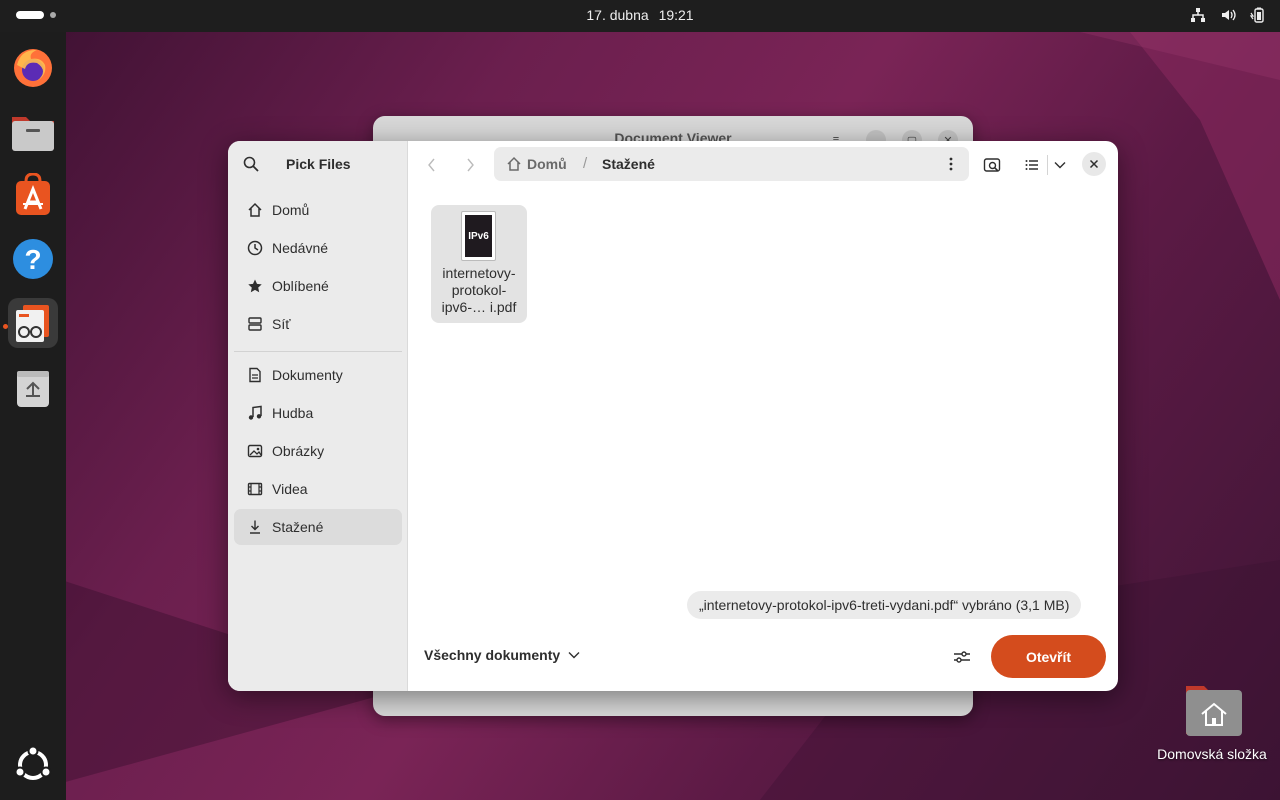  What do you see at coordinates (479, 273) in the screenshot?
I see `file-name-line: internetovy-` at bounding box center [479, 273].